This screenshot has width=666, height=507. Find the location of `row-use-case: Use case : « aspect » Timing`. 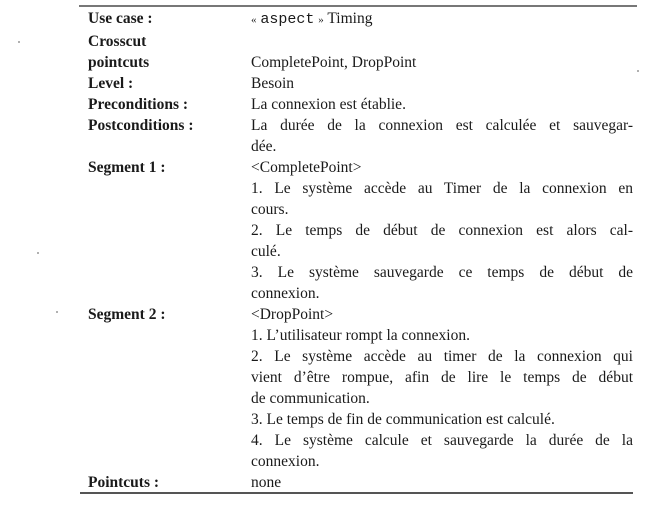

row-use-case: Use case : « aspect » Timing is located at coordinates (360, 19).